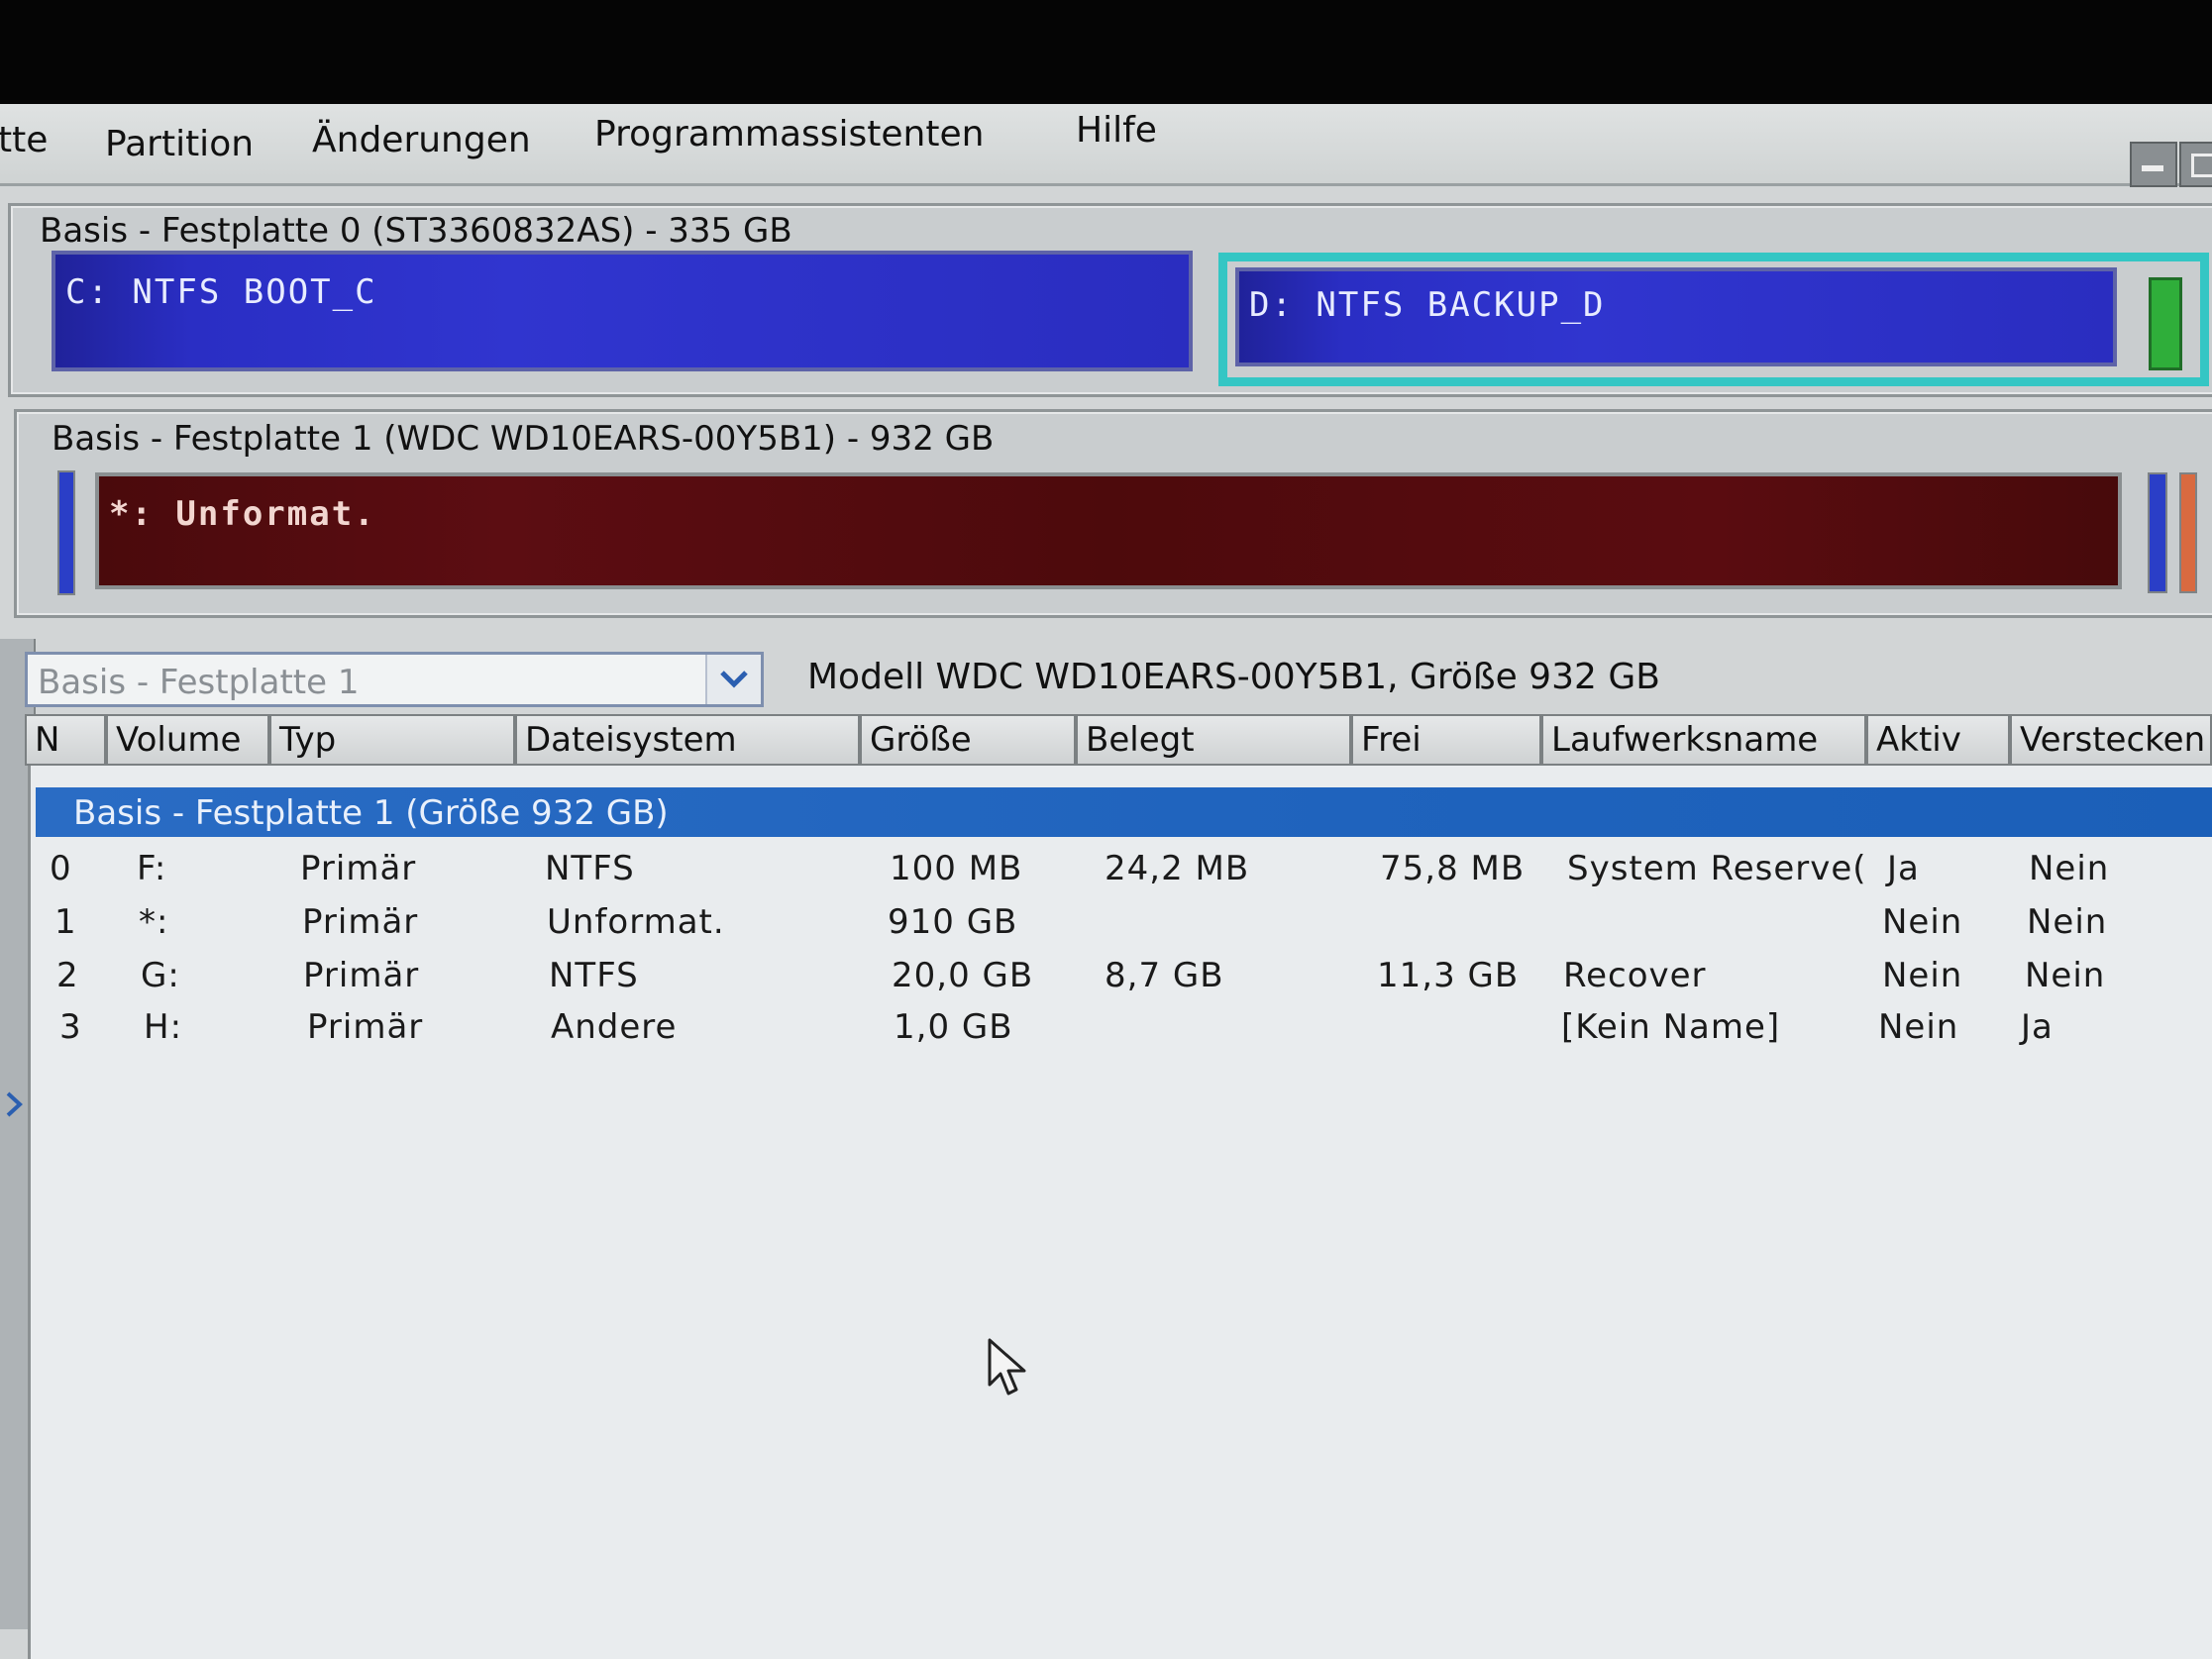 The width and height of the screenshot is (2212, 1659). Describe the element at coordinates (66, 533) in the screenshot. I see `disk-1-partition-f-bar` at that location.